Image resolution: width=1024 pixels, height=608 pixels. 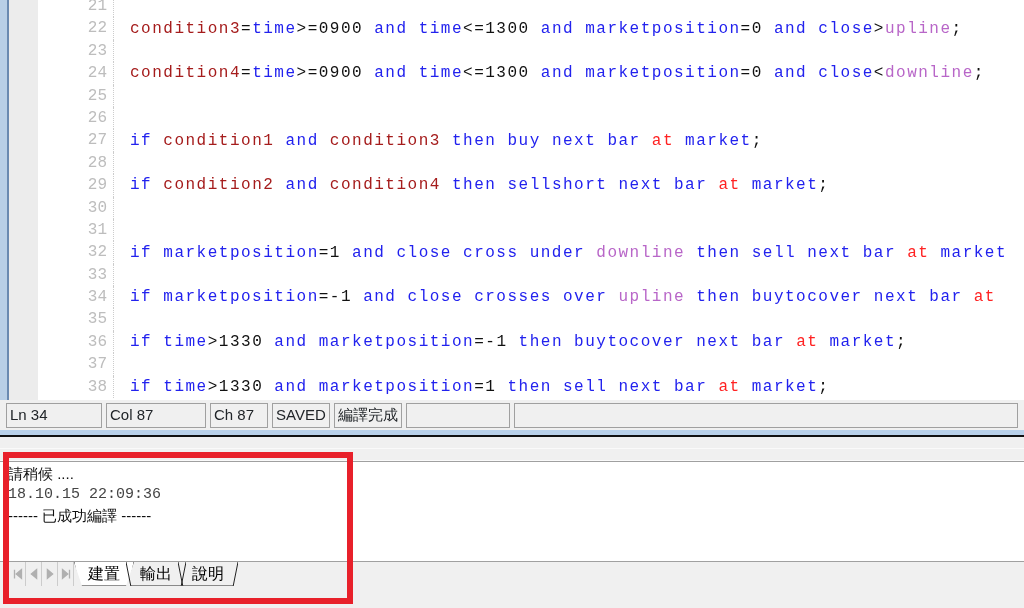 What do you see at coordinates (80, 516) in the screenshot?
I see `output-line: ------ 已成功編譯 ------` at bounding box center [80, 516].